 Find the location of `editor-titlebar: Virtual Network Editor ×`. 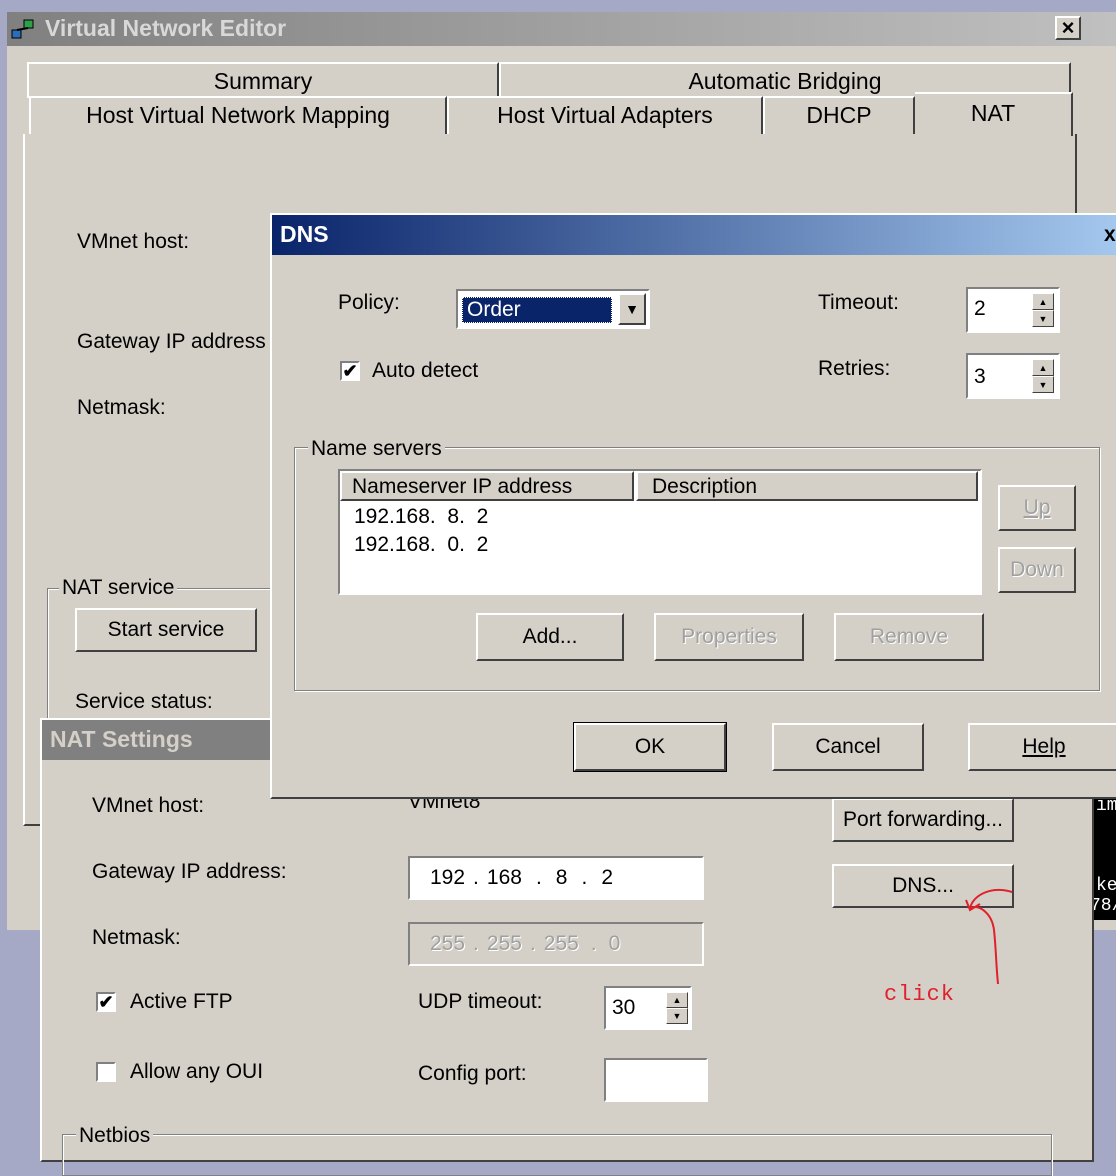

editor-titlebar: Virtual Network Editor × is located at coordinates (561, 29).